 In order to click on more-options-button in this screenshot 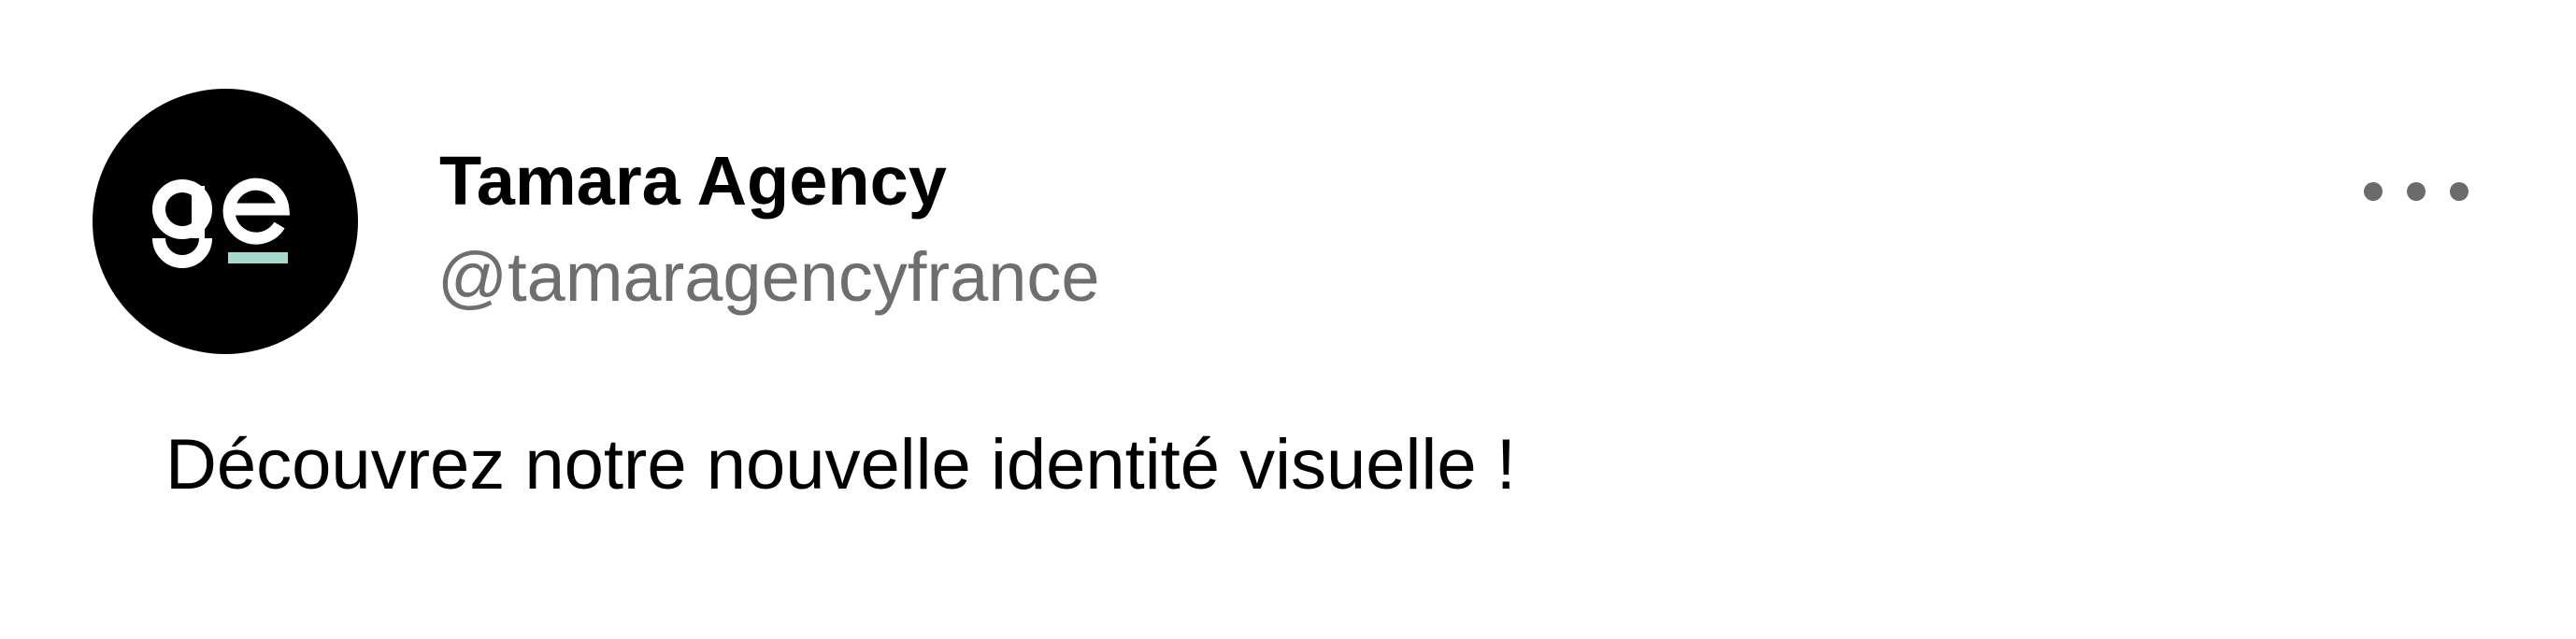, I will do `click(2416, 191)`.